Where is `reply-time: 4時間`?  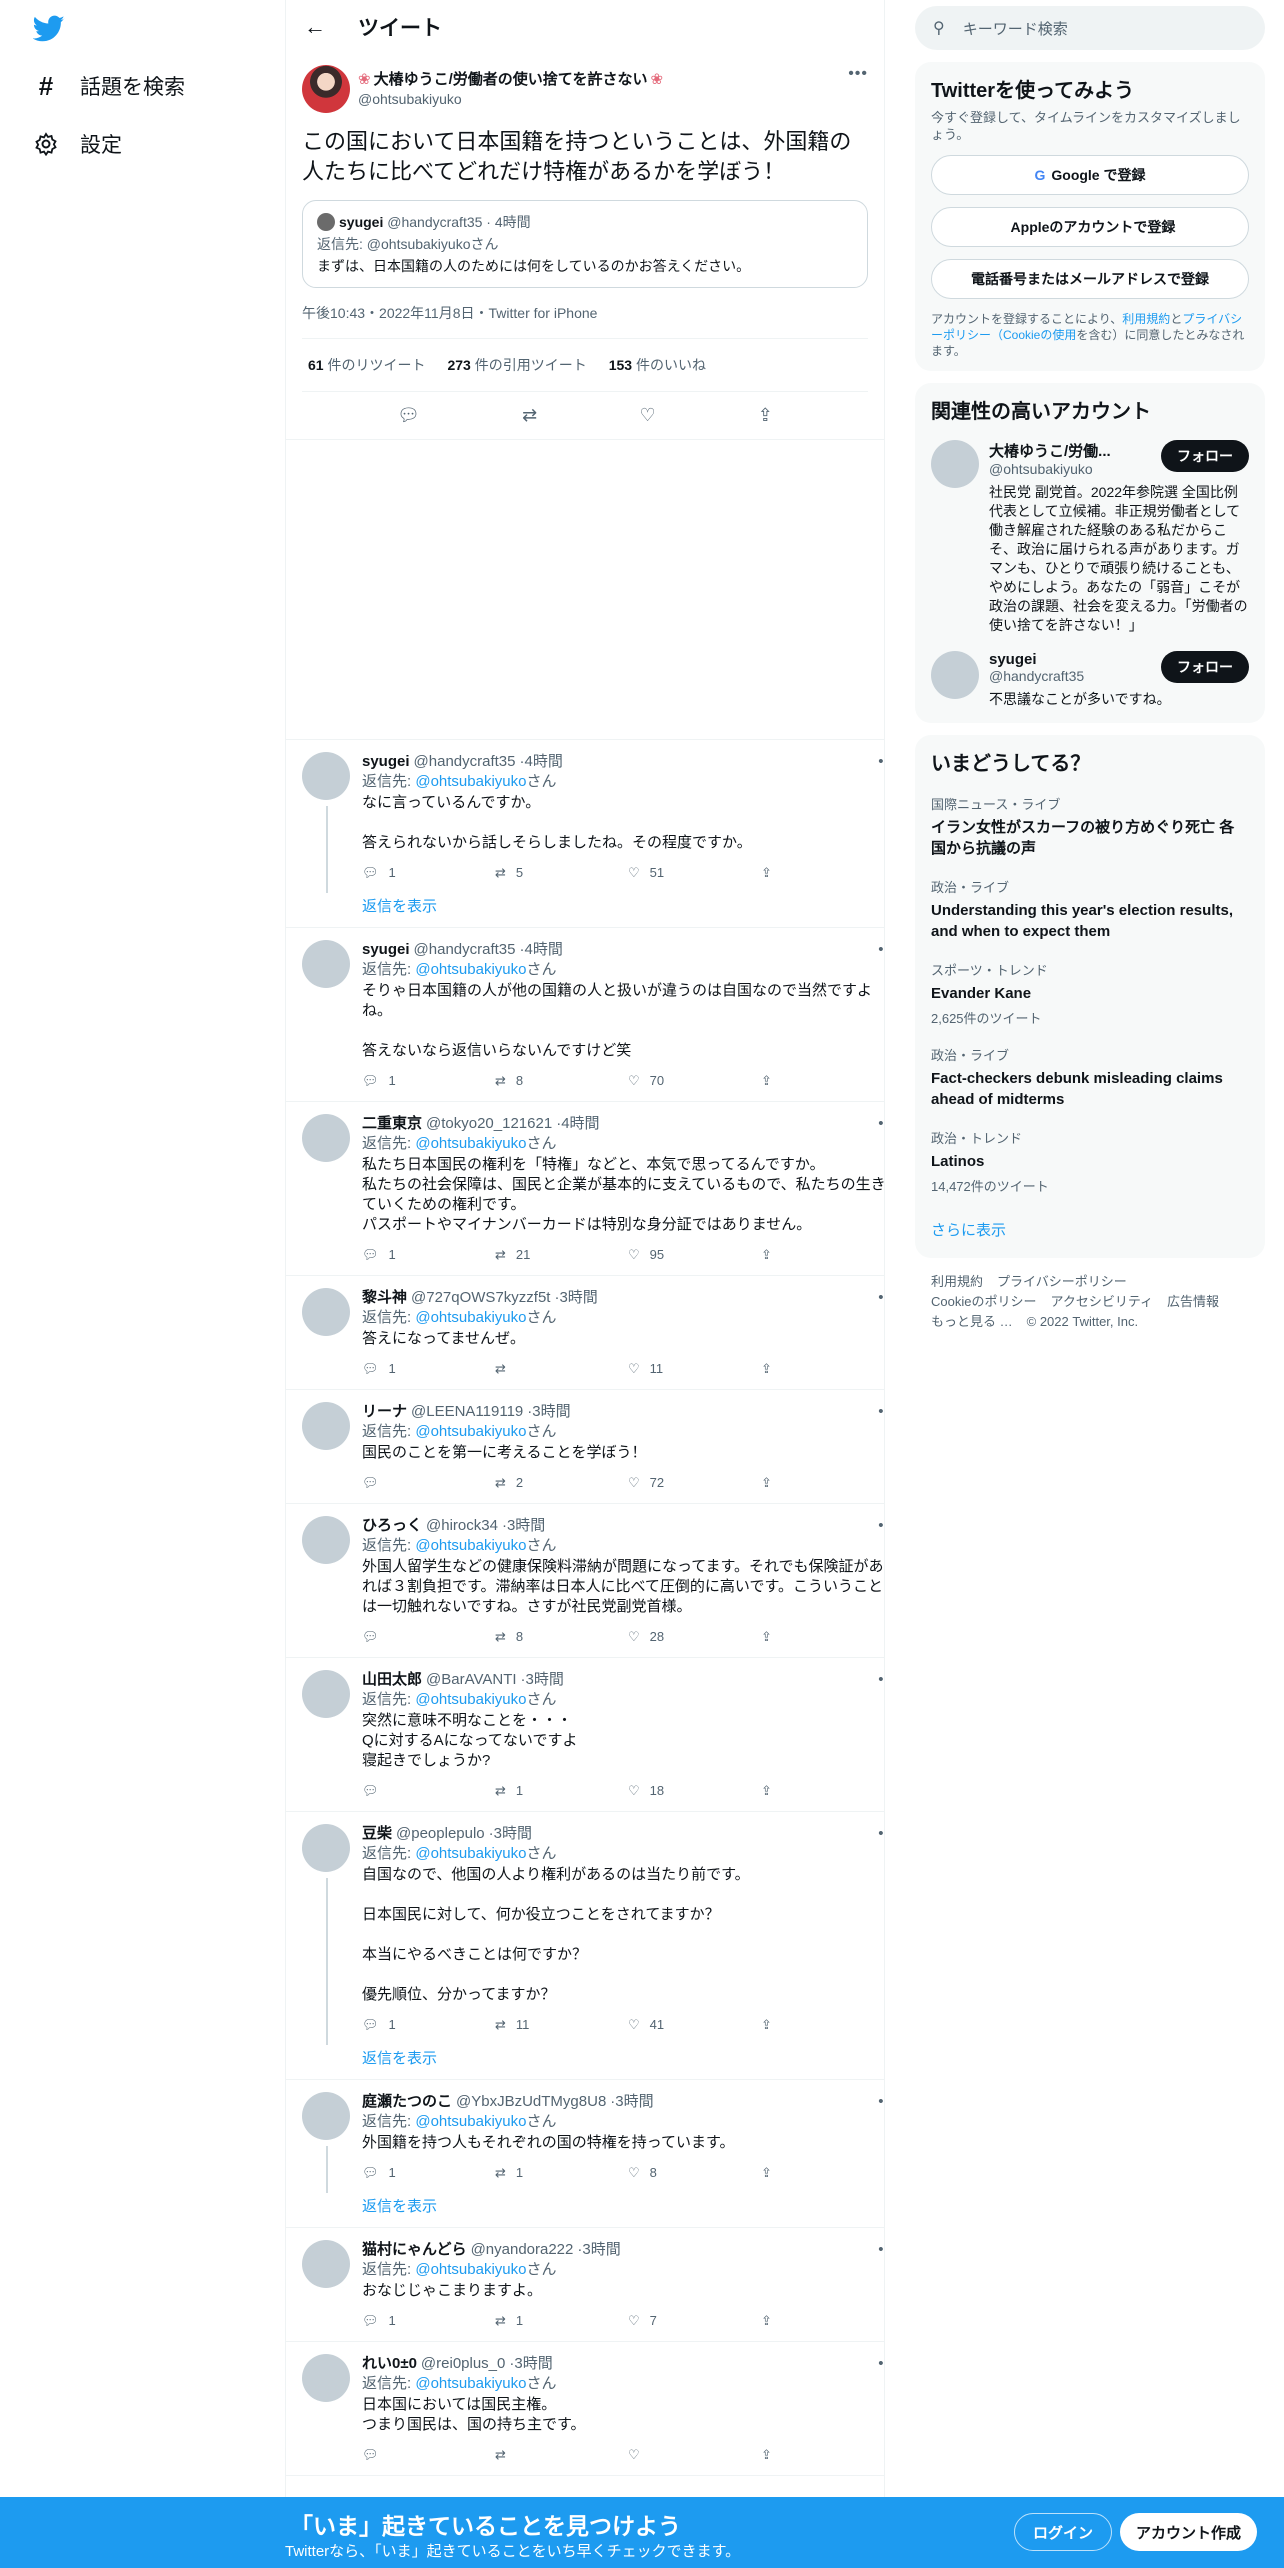 reply-time: 4時間 is located at coordinates (543, 950).